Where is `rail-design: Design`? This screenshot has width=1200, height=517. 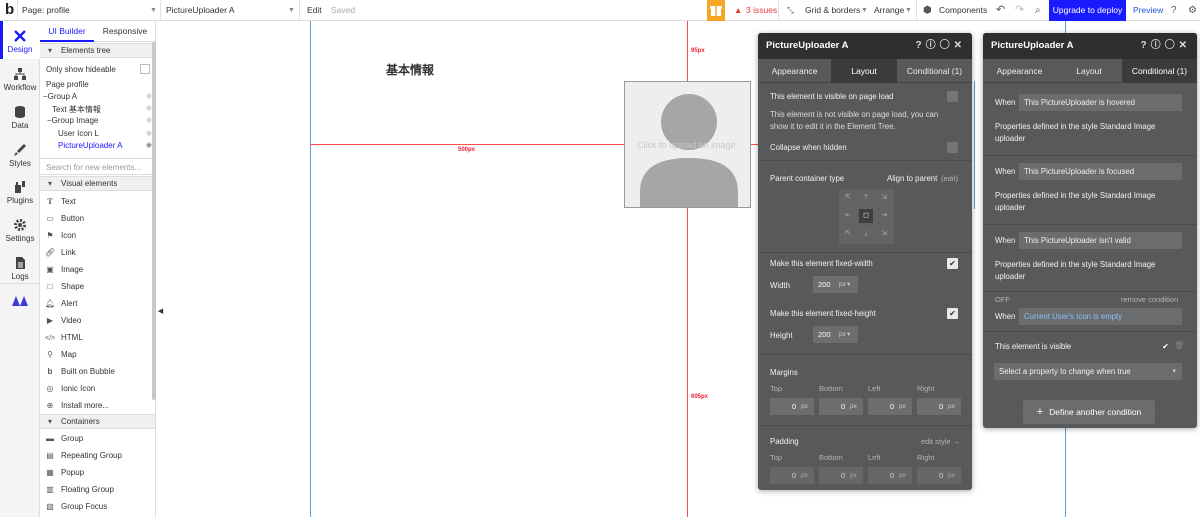
rail-design: Design is located at coordinates (20, 41).